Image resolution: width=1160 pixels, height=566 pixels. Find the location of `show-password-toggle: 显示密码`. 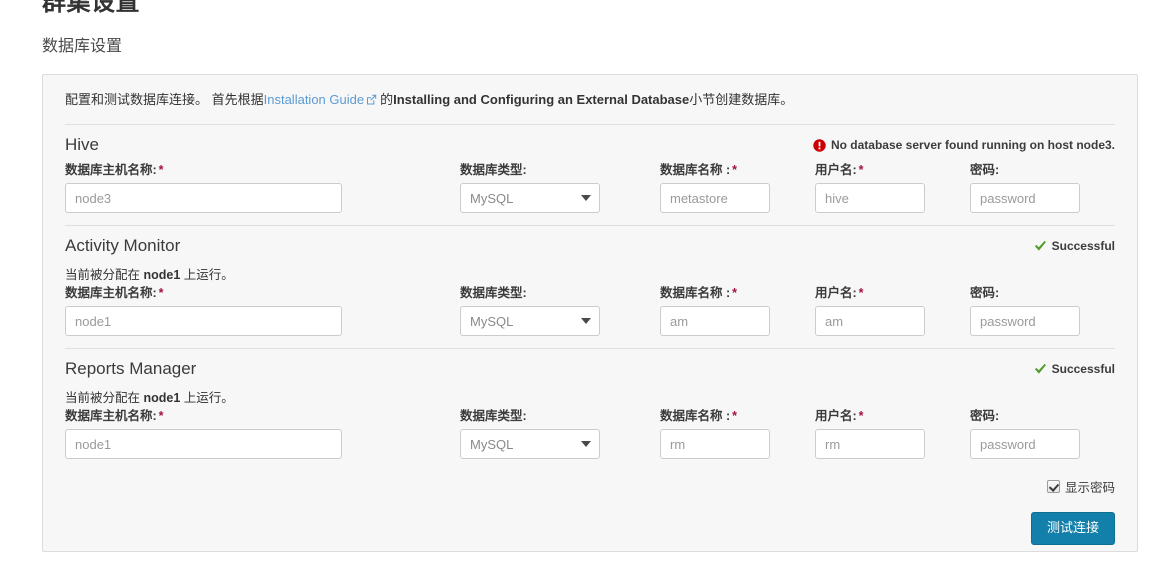

show-password-toggle: 显示密码 is located at coordinates (1080, 486).